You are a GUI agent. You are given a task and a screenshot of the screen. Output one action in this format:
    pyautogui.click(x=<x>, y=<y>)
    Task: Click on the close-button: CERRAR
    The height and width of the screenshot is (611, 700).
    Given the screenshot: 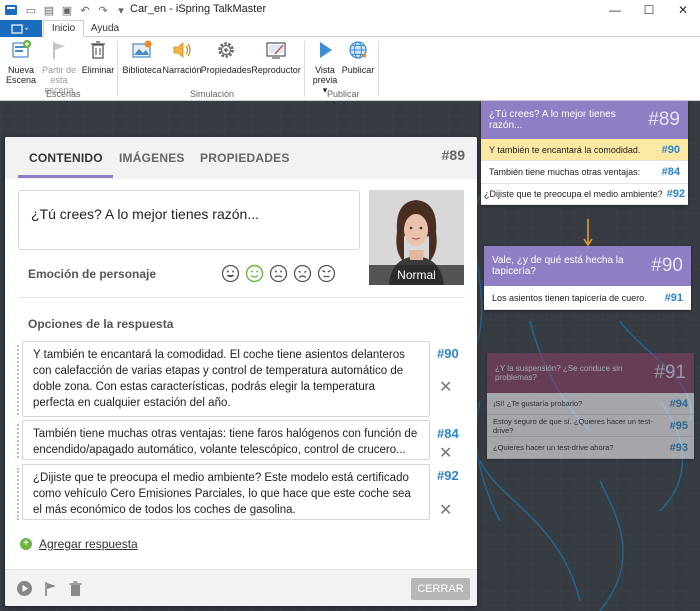 What is the action you would take?
    pyautogui.click(x=440, y=589)
    